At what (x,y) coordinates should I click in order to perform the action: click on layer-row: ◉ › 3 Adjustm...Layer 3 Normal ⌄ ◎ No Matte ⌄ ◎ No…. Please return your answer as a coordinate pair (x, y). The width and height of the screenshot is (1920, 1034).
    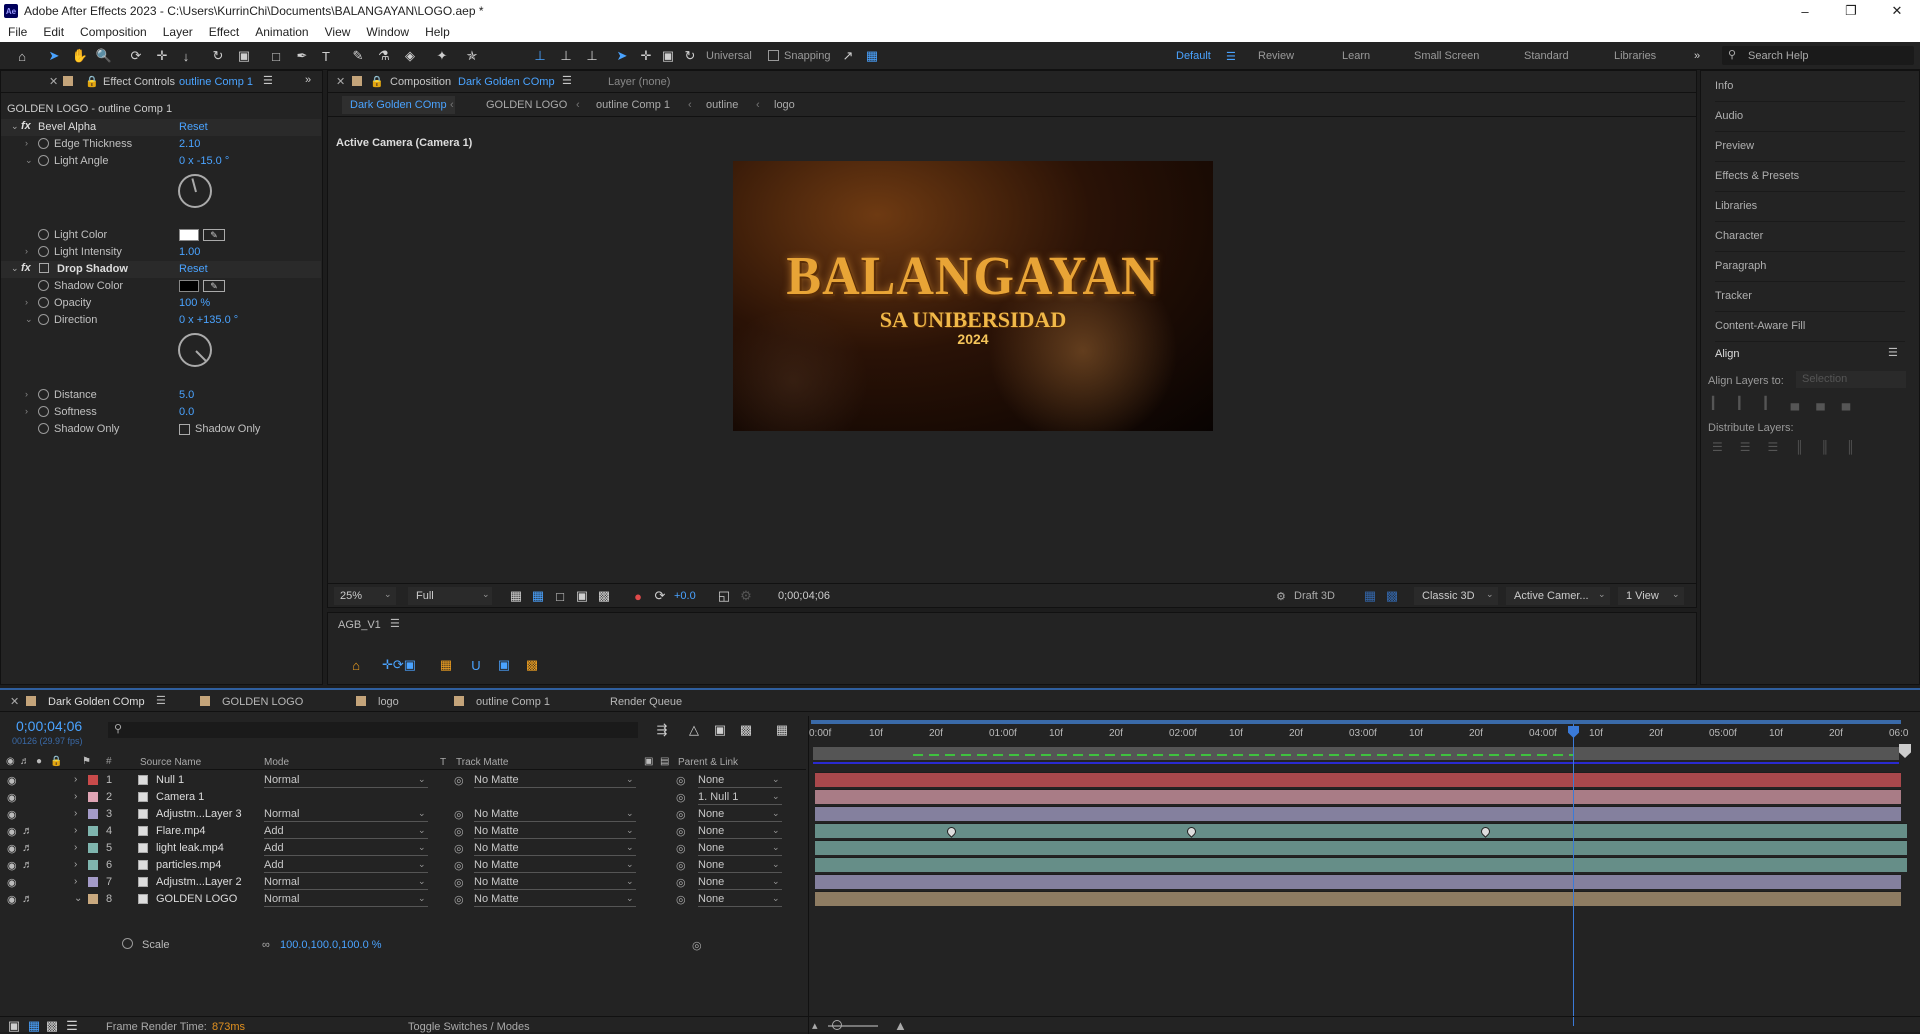
    Looking at the image, I should click on (403, 814).